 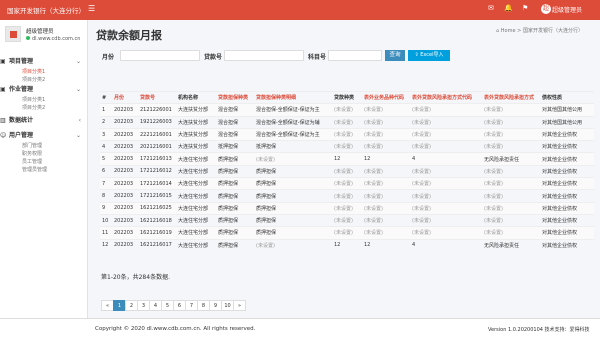 What do you see at coordinates (106, 97) in the screenshot?
I see `col-header: #` at bounding box center [106, 97].